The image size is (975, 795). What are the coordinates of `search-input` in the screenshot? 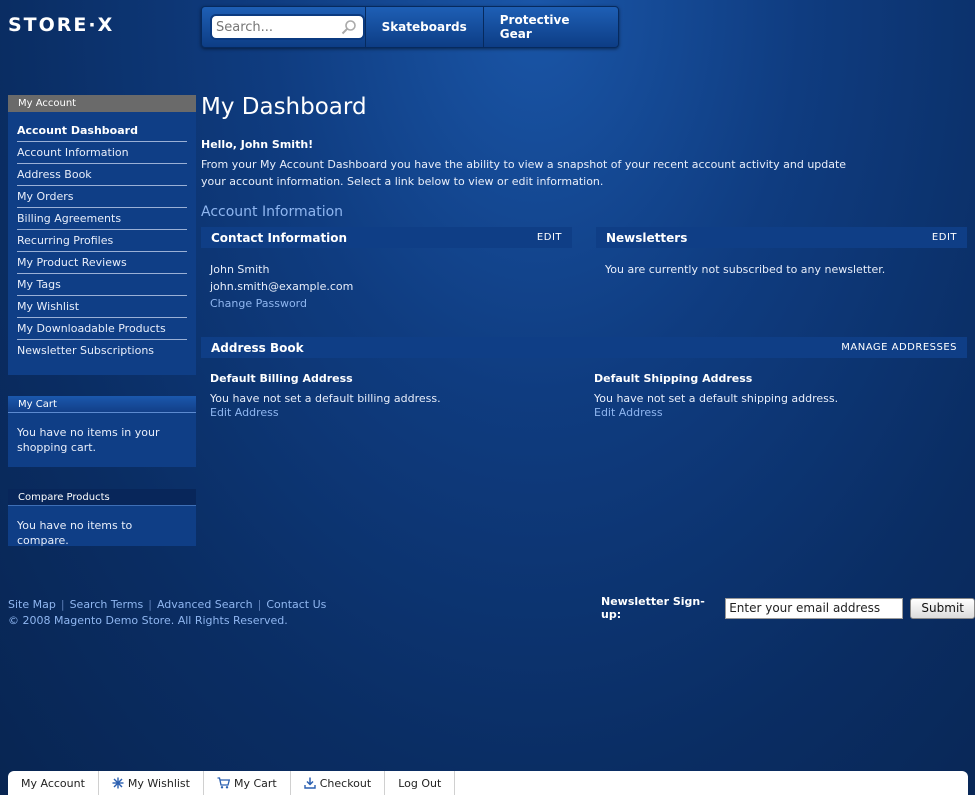 It's located at (280, 27).